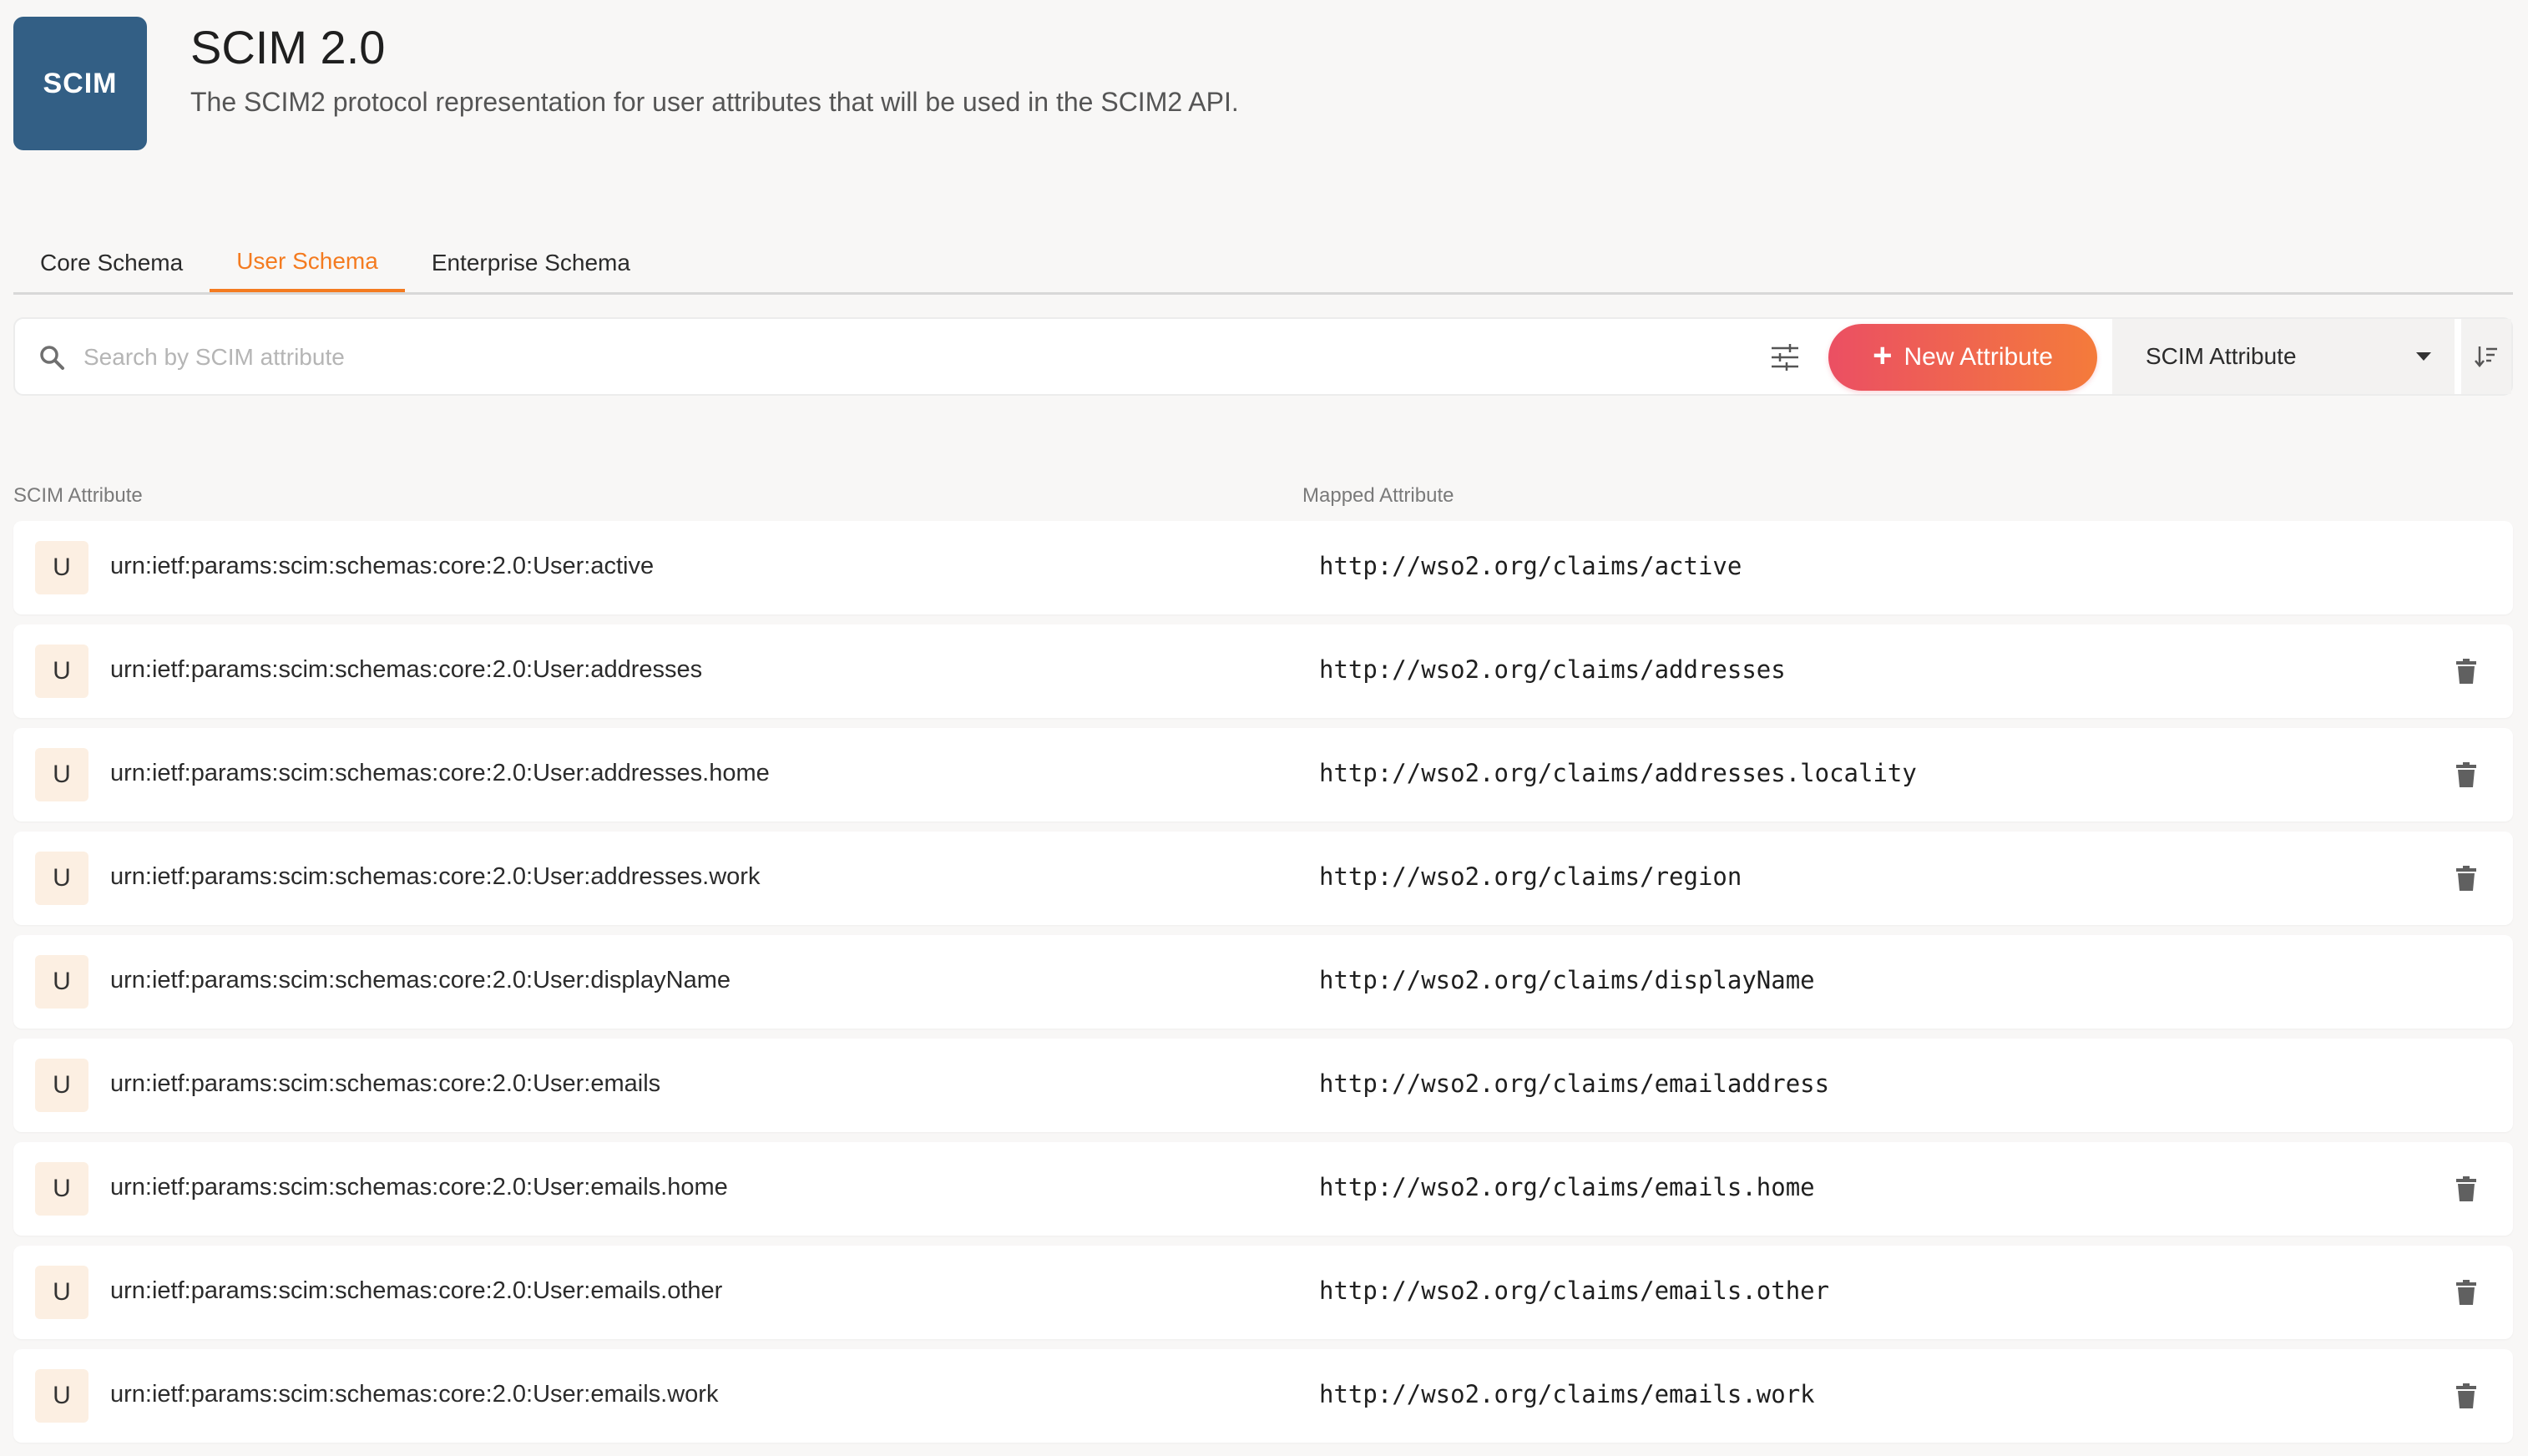 This screenshot has height=1456, width=2528. I want to click on sort-order-button, so click(2486, 356).